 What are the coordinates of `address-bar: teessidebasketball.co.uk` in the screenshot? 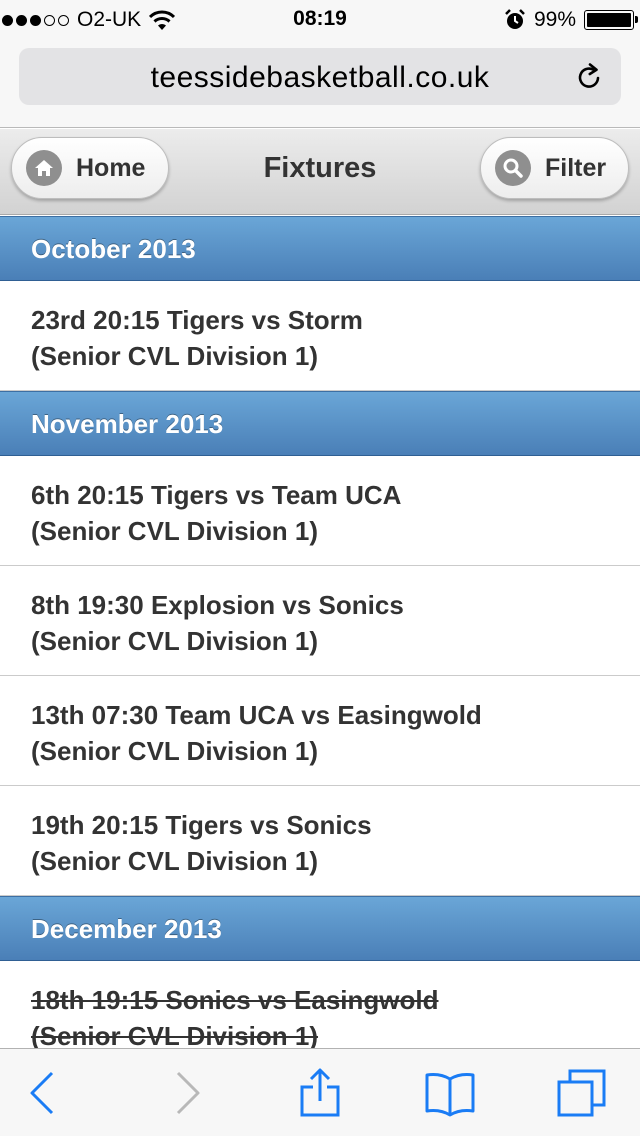 It's located at (320, 76).